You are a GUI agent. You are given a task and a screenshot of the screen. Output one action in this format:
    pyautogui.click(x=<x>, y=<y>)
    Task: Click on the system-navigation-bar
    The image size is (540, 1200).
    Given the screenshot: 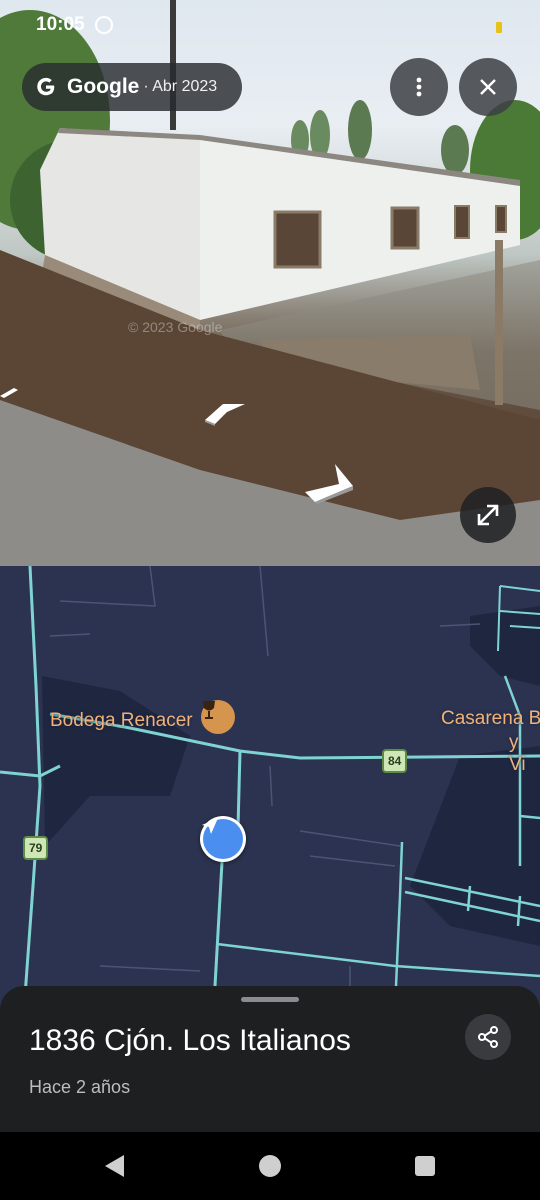 What is the action you would take?
    pyautogui.click(x=270, y=1166)
    